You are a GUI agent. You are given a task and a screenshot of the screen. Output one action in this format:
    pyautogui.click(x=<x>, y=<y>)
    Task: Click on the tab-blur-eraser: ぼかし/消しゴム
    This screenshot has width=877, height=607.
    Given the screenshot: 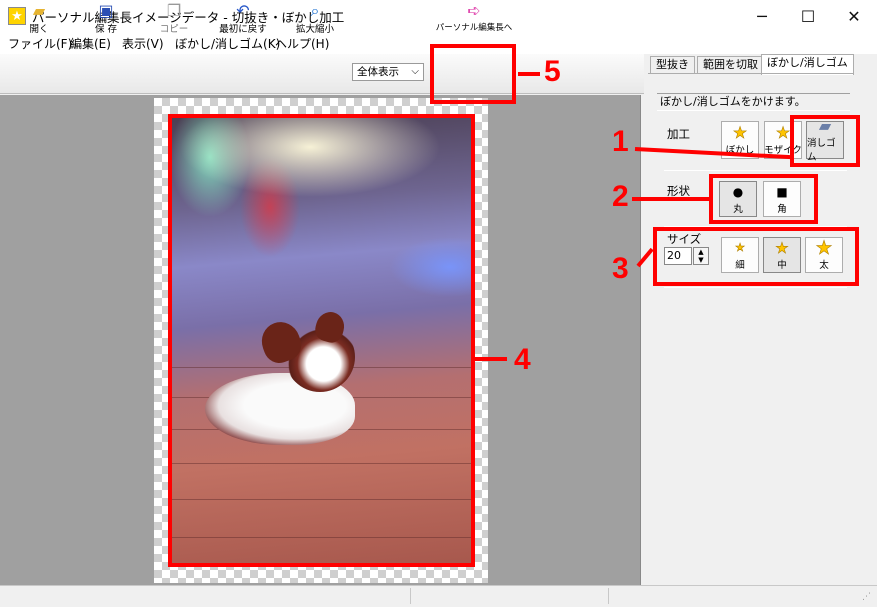 What is the action you would take?
    pyautogui.click(x=807, y=64)
    